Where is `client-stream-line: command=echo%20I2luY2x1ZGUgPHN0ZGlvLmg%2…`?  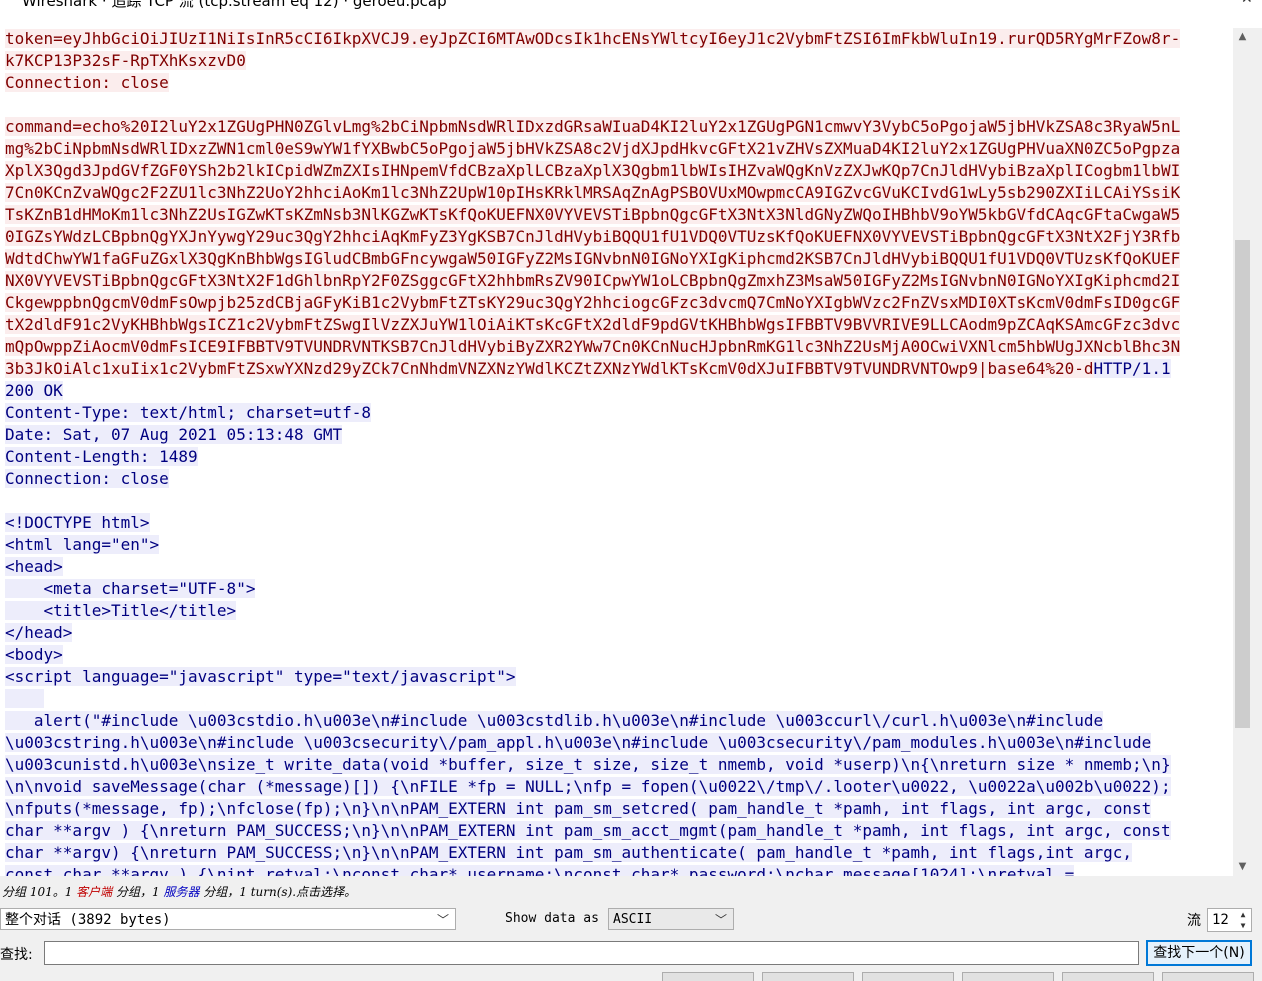
client-stream-line: command=echo%20I2luY2x1ZGUgPHN0ZGlvLmg%2… is located at coordinates (593, 126).